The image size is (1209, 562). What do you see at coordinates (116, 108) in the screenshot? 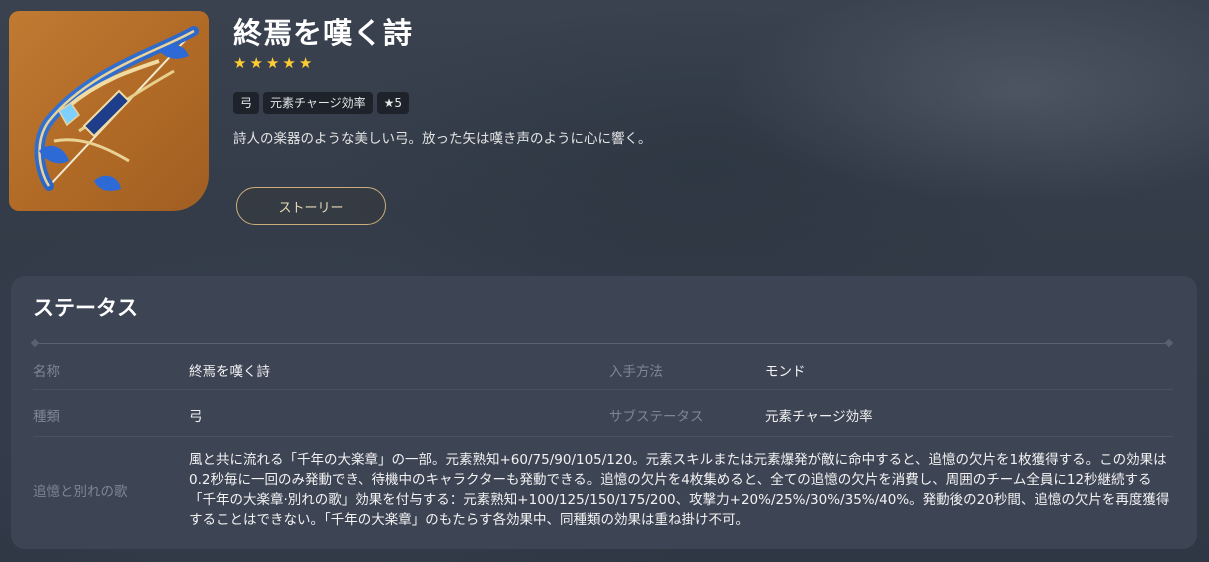
I see `bow-icon` at bounding box center [116, 108].